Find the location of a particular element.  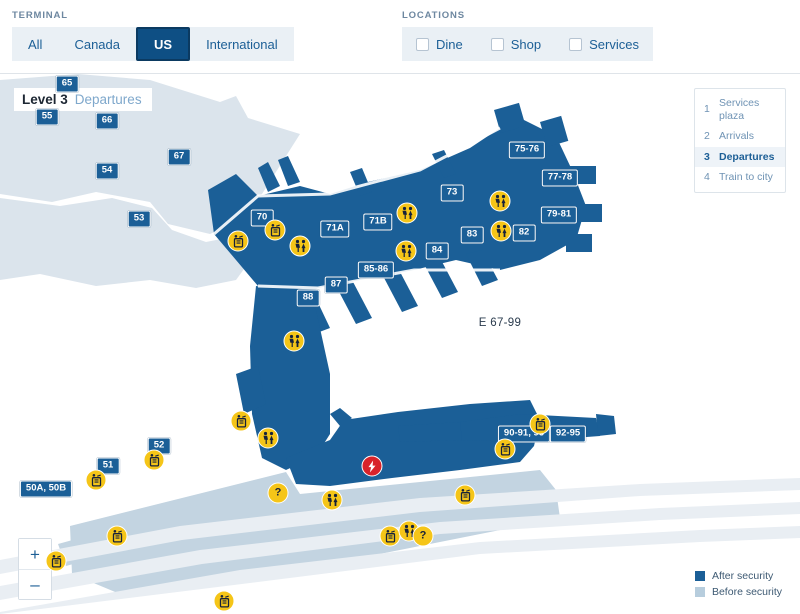

gate-marker: 50A, 50B is located at coordinates (46, 489).